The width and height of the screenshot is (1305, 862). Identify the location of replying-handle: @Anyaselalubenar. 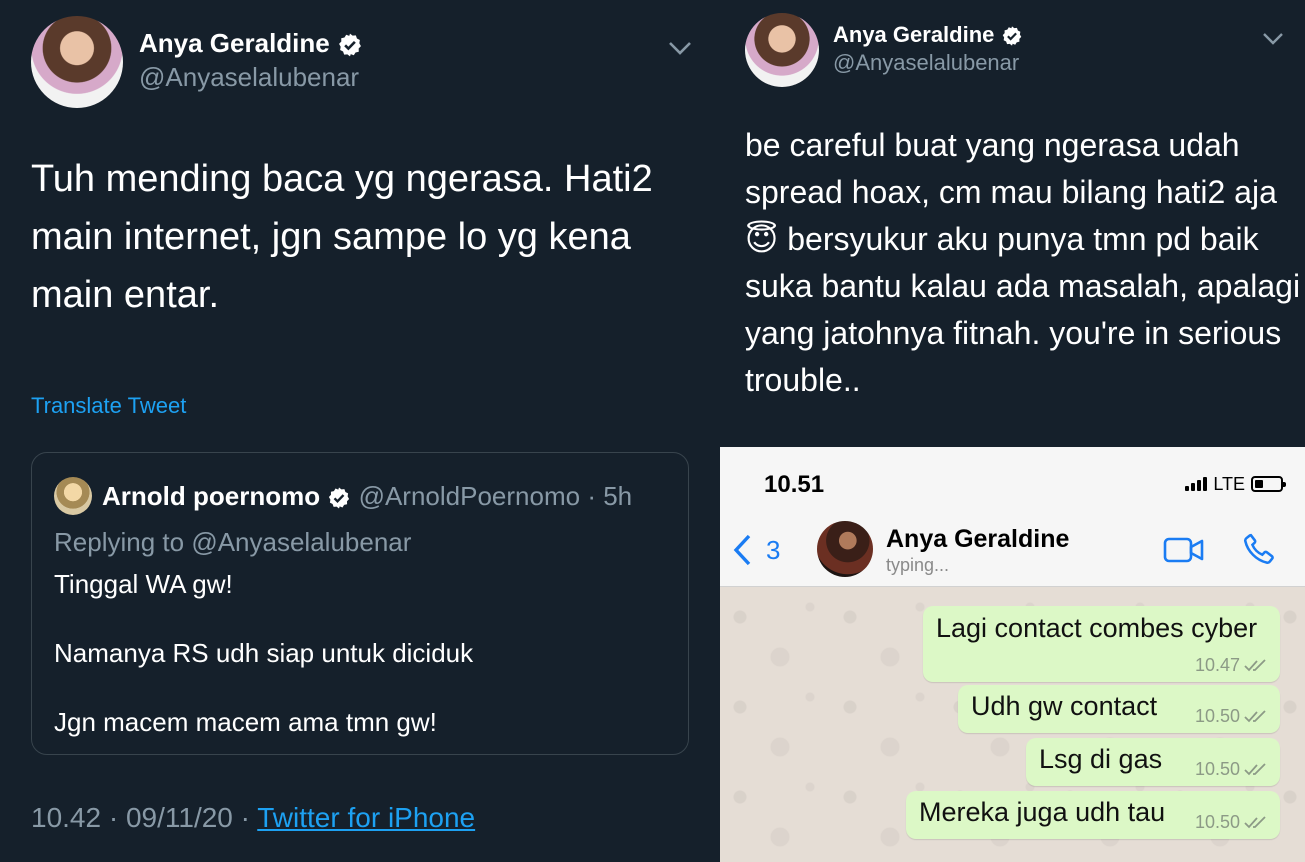
(301, 542).